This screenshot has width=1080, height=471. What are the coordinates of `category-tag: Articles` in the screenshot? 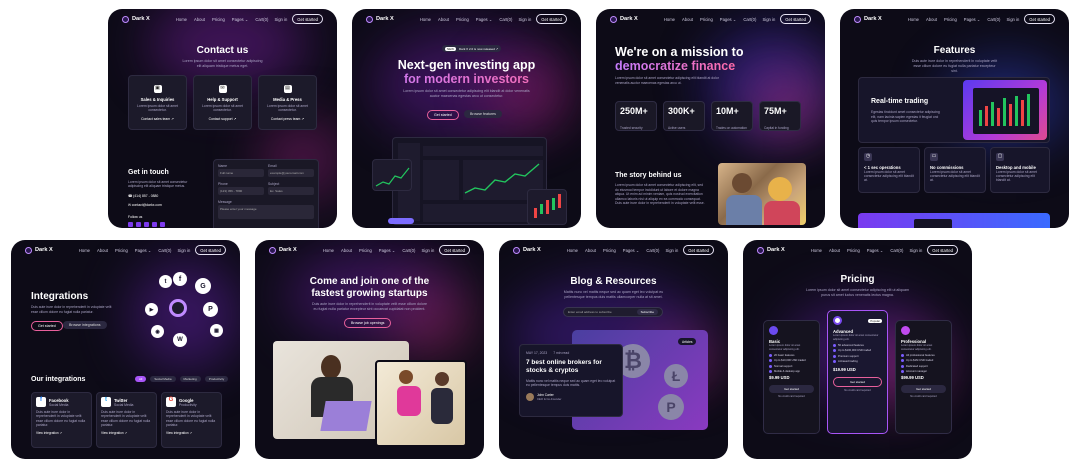 It's located at (687, 341).